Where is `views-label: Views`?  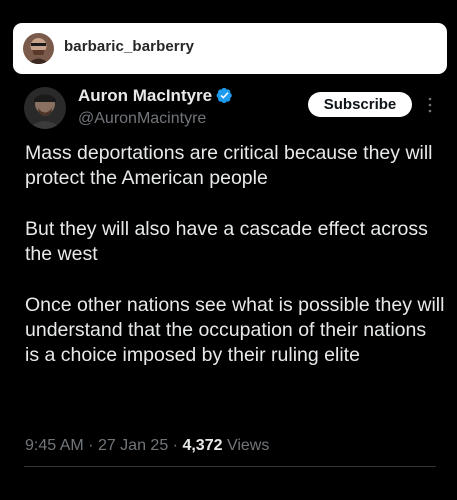 views-label: Views is located at coordinates (248, 445).